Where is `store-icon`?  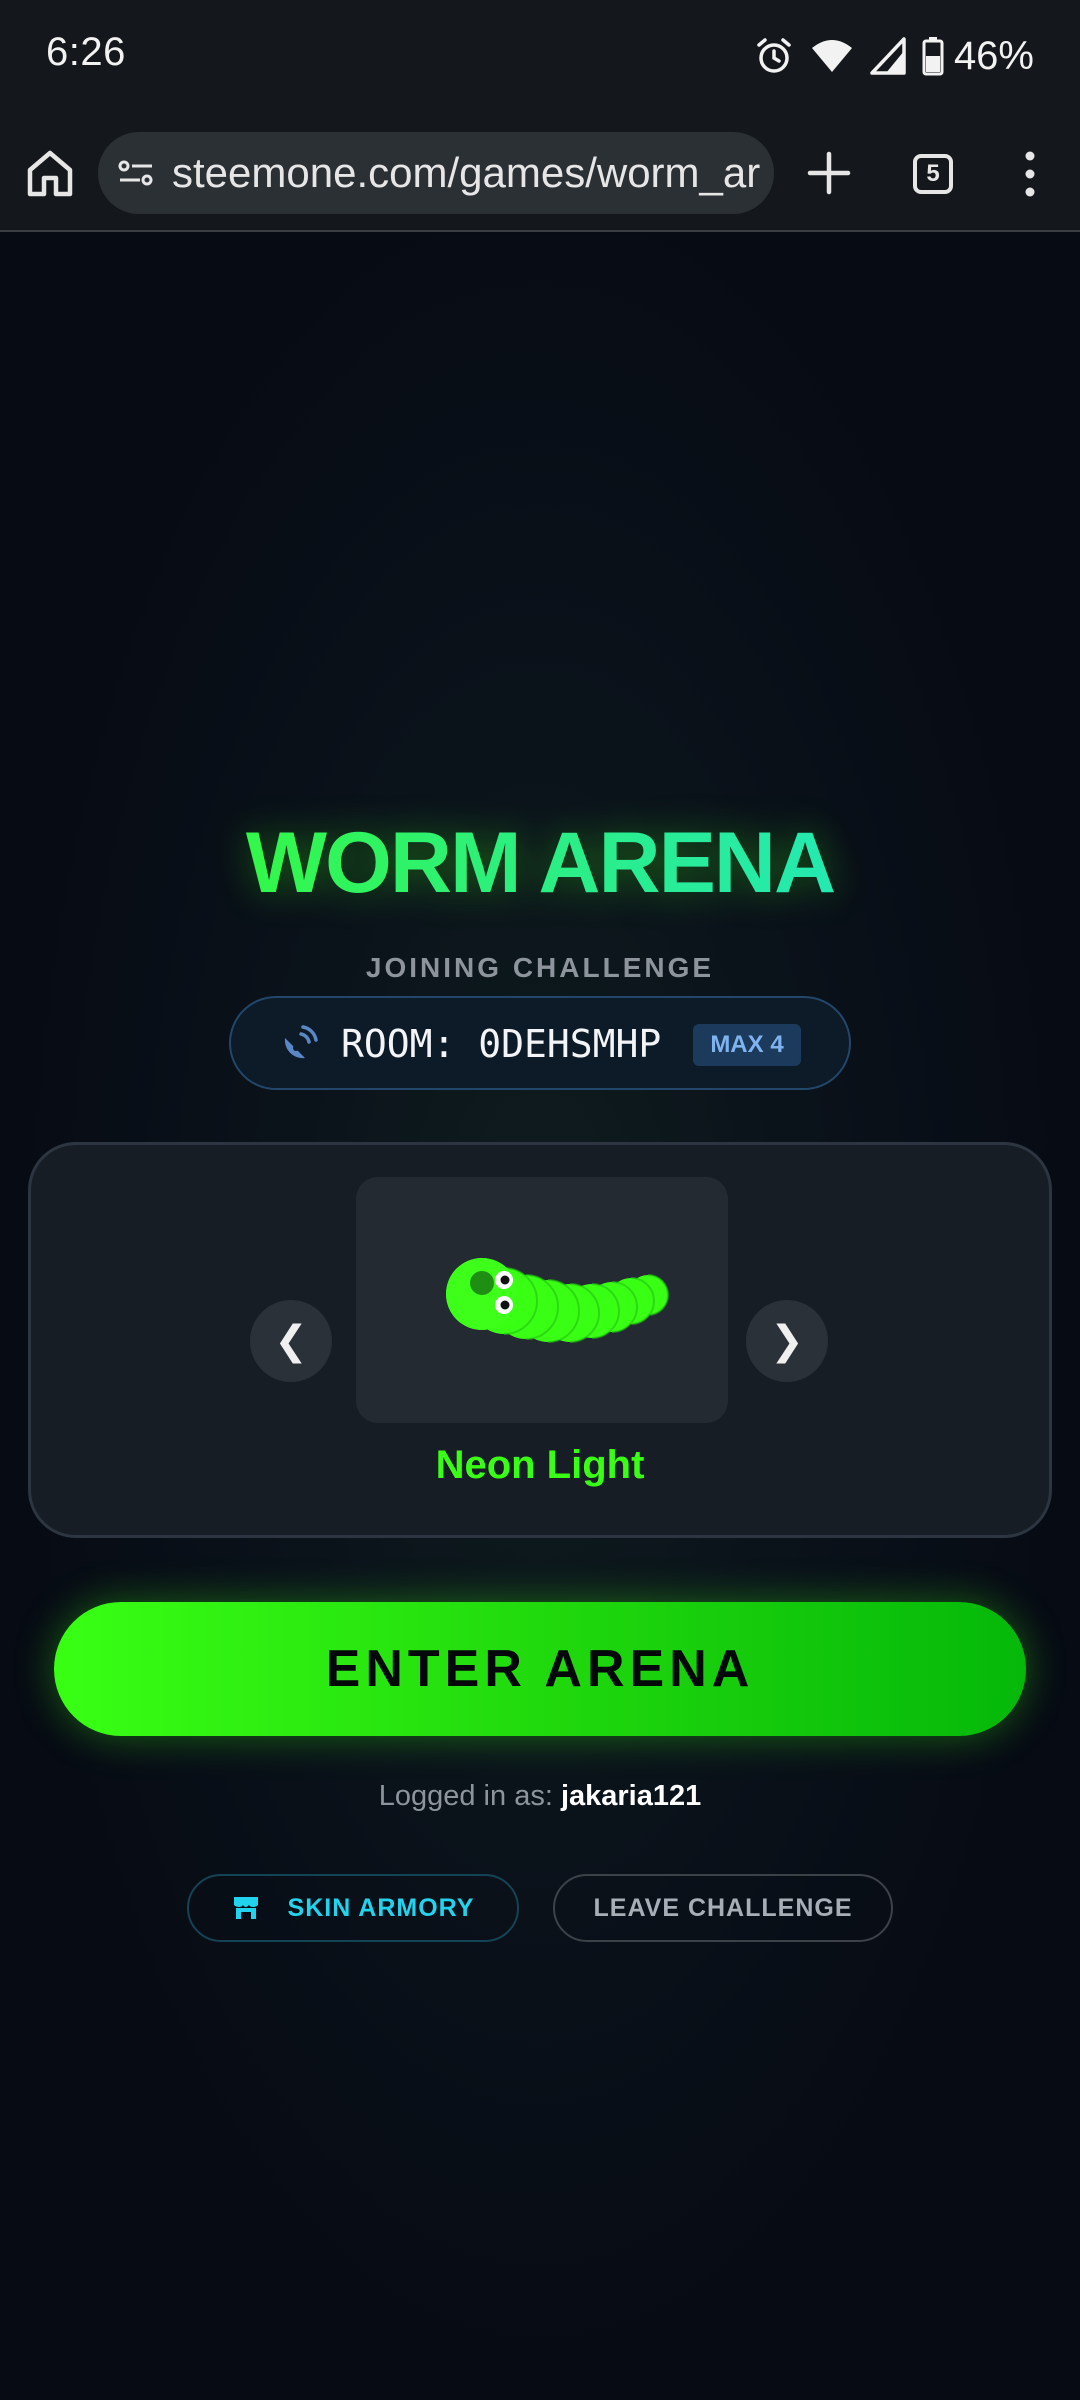 store-icon is located at coordinates (245, 1908).